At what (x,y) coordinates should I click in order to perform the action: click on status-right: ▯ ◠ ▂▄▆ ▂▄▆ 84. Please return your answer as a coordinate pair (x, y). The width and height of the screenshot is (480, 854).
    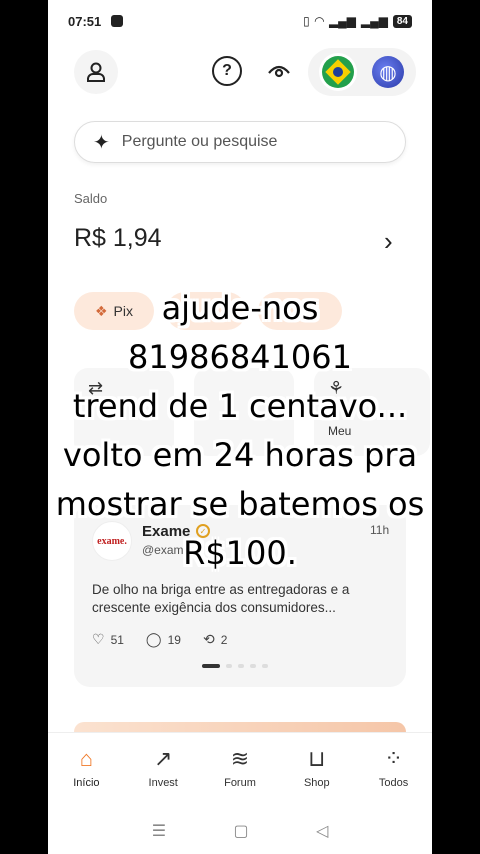
    Looking at the image, I should click on (357, 21).